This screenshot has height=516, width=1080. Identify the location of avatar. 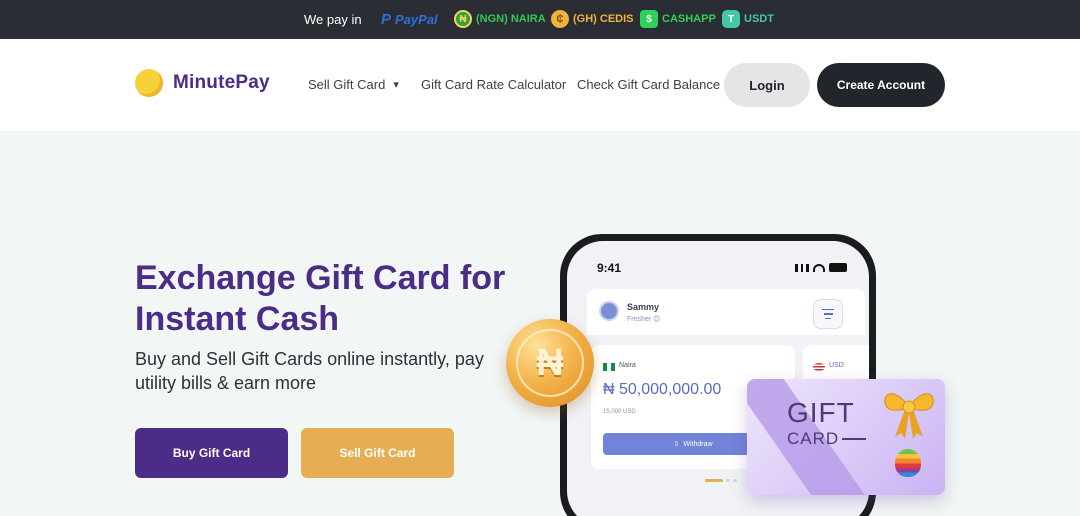
(609, 311).